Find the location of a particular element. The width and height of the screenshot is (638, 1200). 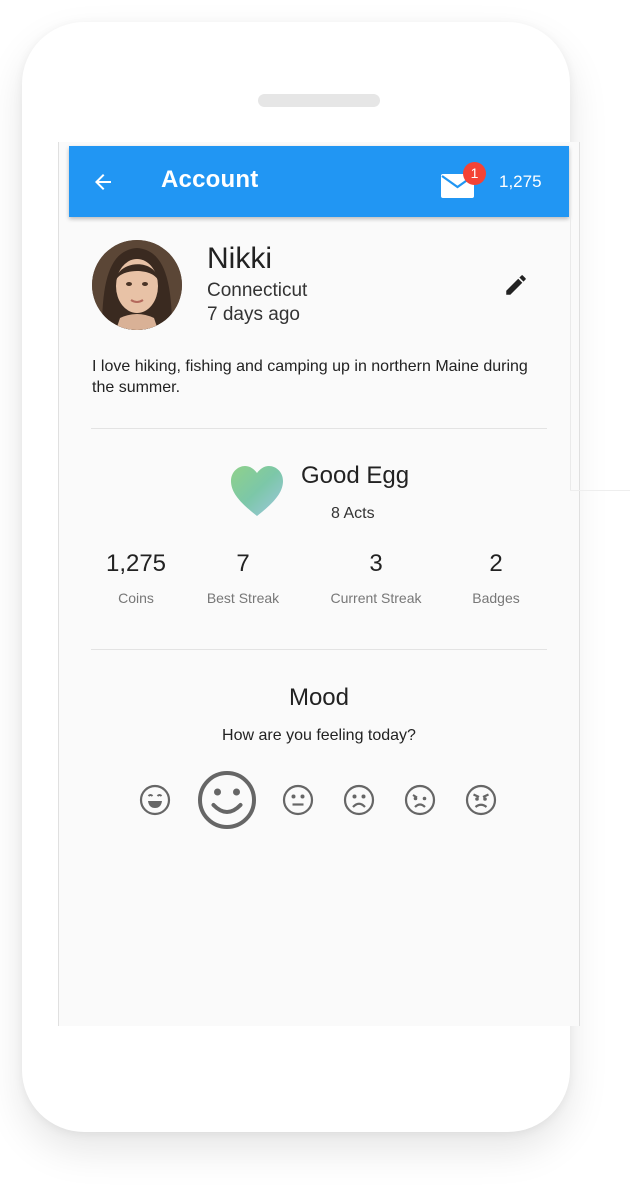

arrow-left-icon is located at coordinates (103, 182).